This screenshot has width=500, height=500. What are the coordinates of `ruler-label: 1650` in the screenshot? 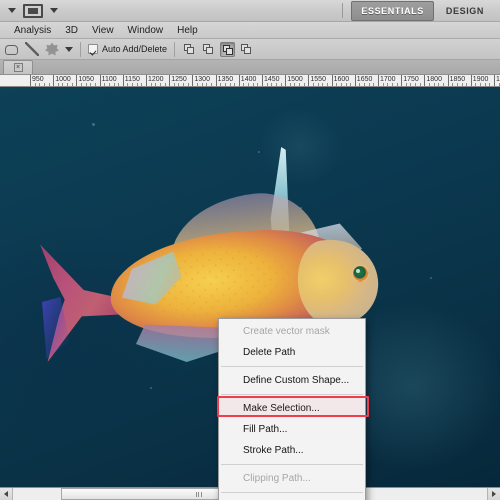 It's located at (364, 79).